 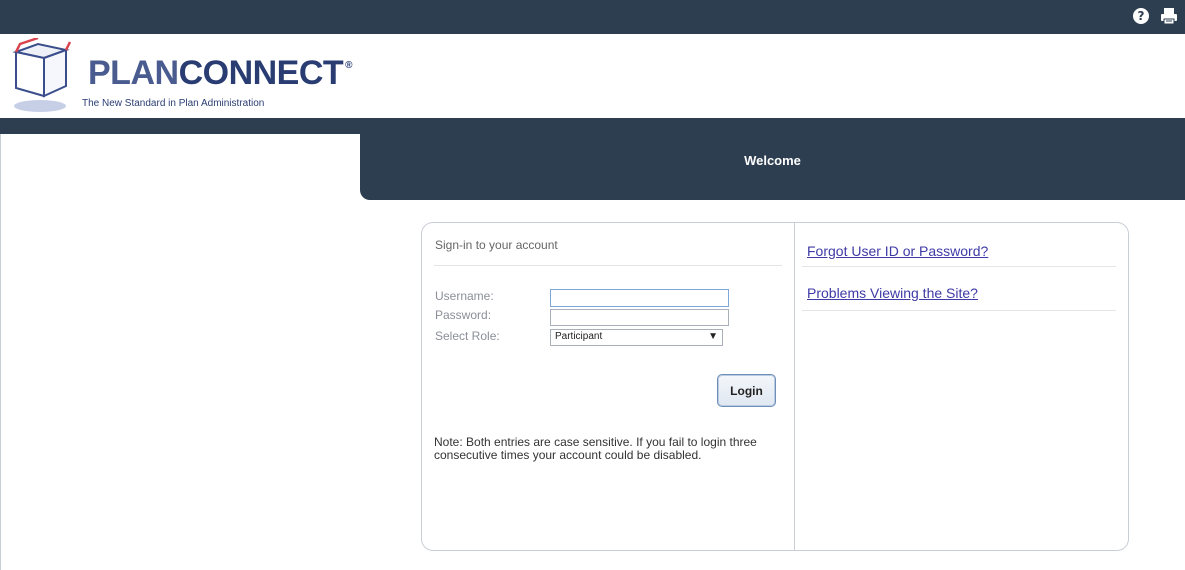 I want to click on username-input, so click(x=639, y=298).